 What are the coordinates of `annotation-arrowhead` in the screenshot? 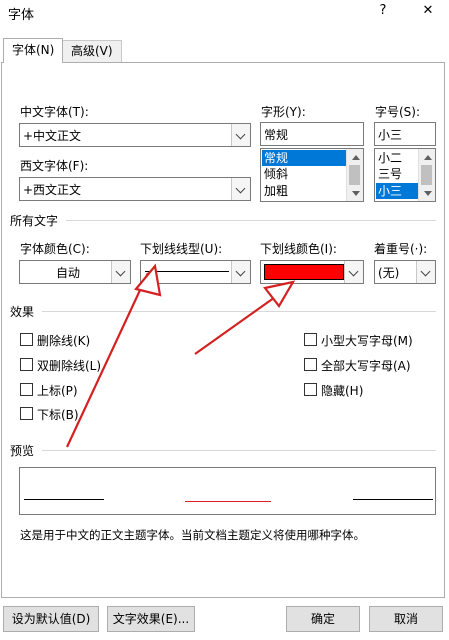 It's located at (148, 280).